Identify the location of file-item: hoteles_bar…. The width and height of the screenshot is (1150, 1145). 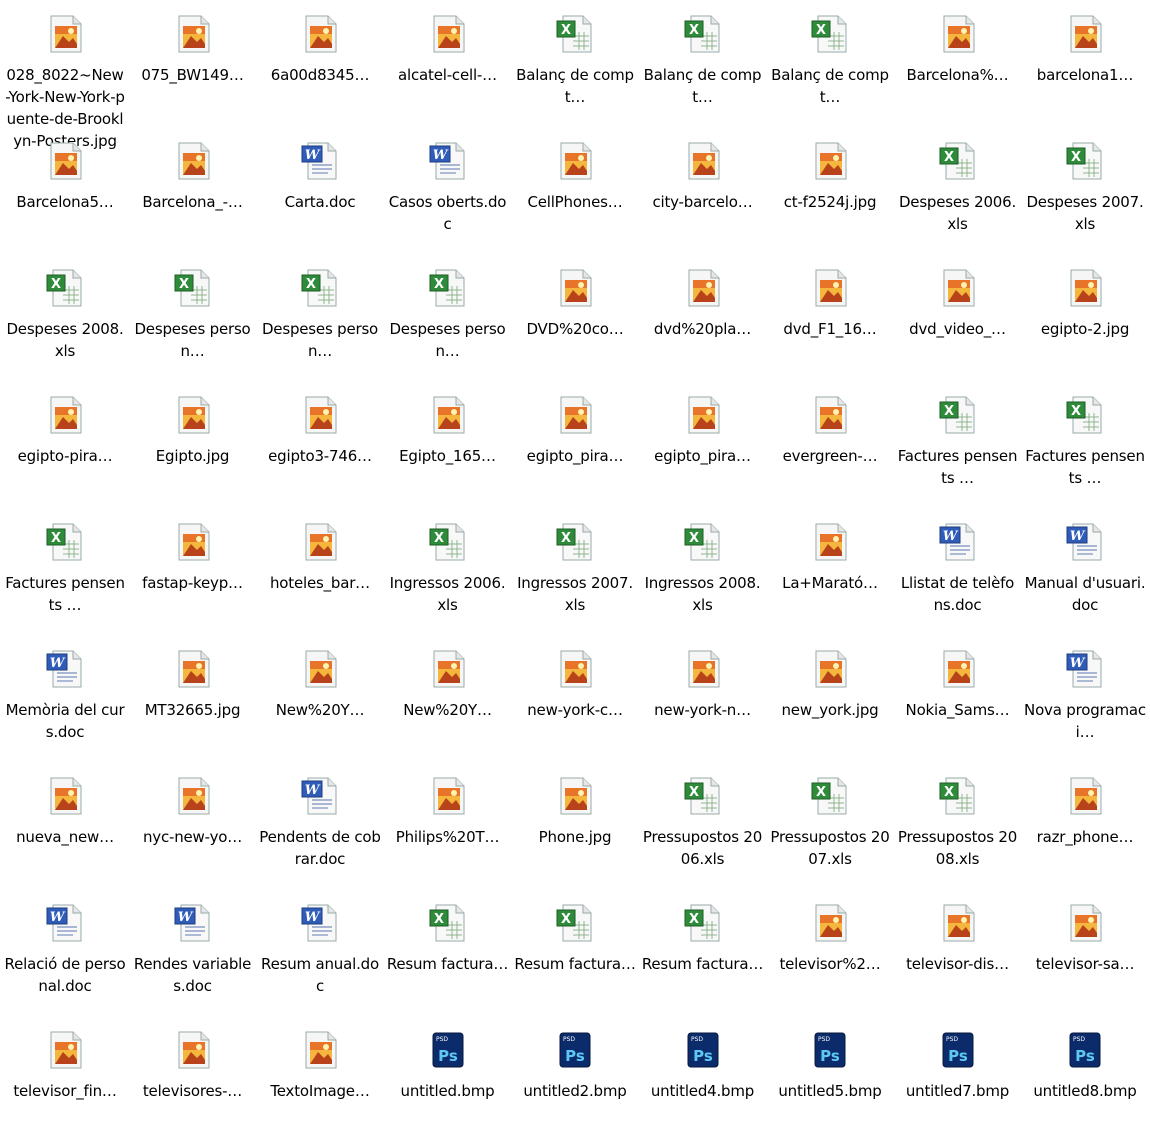
(320, 573).